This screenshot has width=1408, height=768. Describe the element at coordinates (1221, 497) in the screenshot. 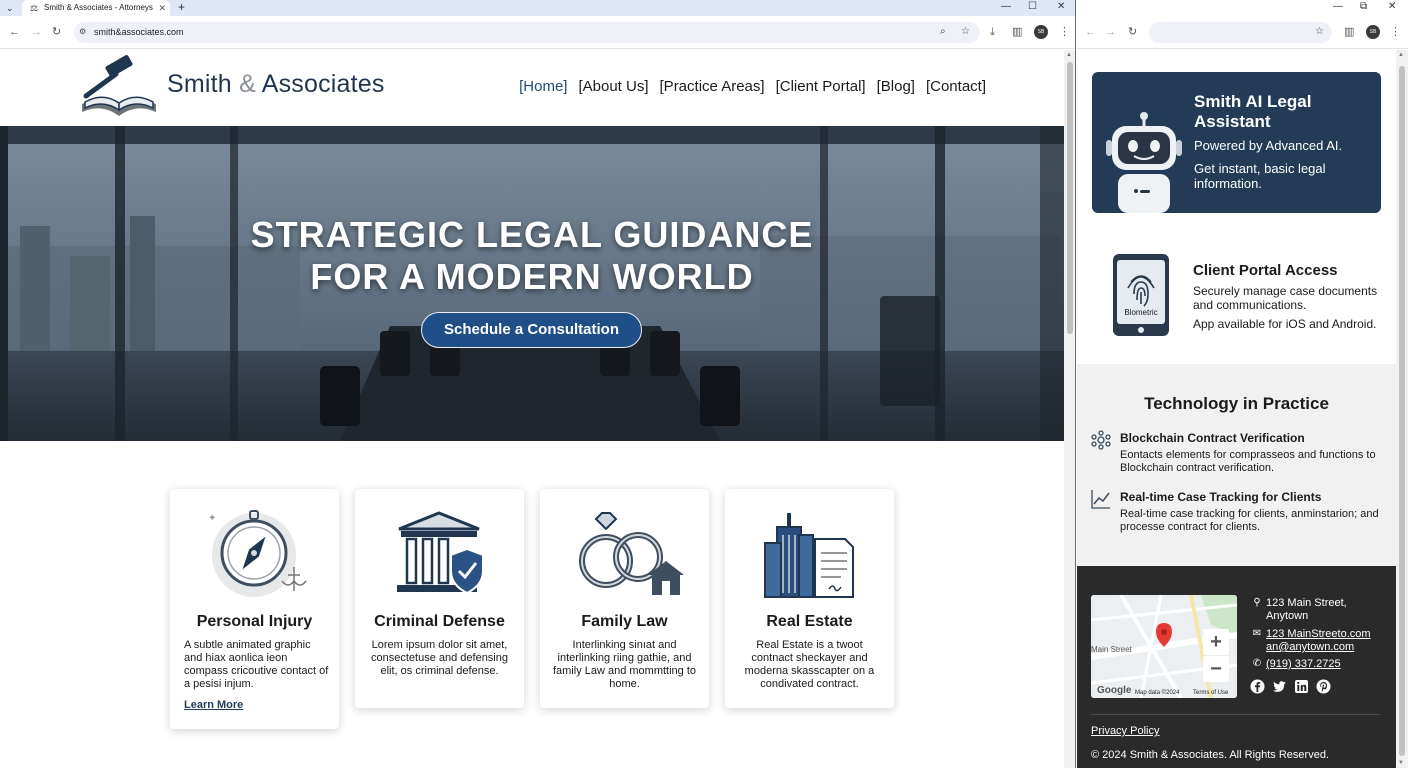

I see `tech-item-title: Real-time Case Tracking for Clients` at that location.